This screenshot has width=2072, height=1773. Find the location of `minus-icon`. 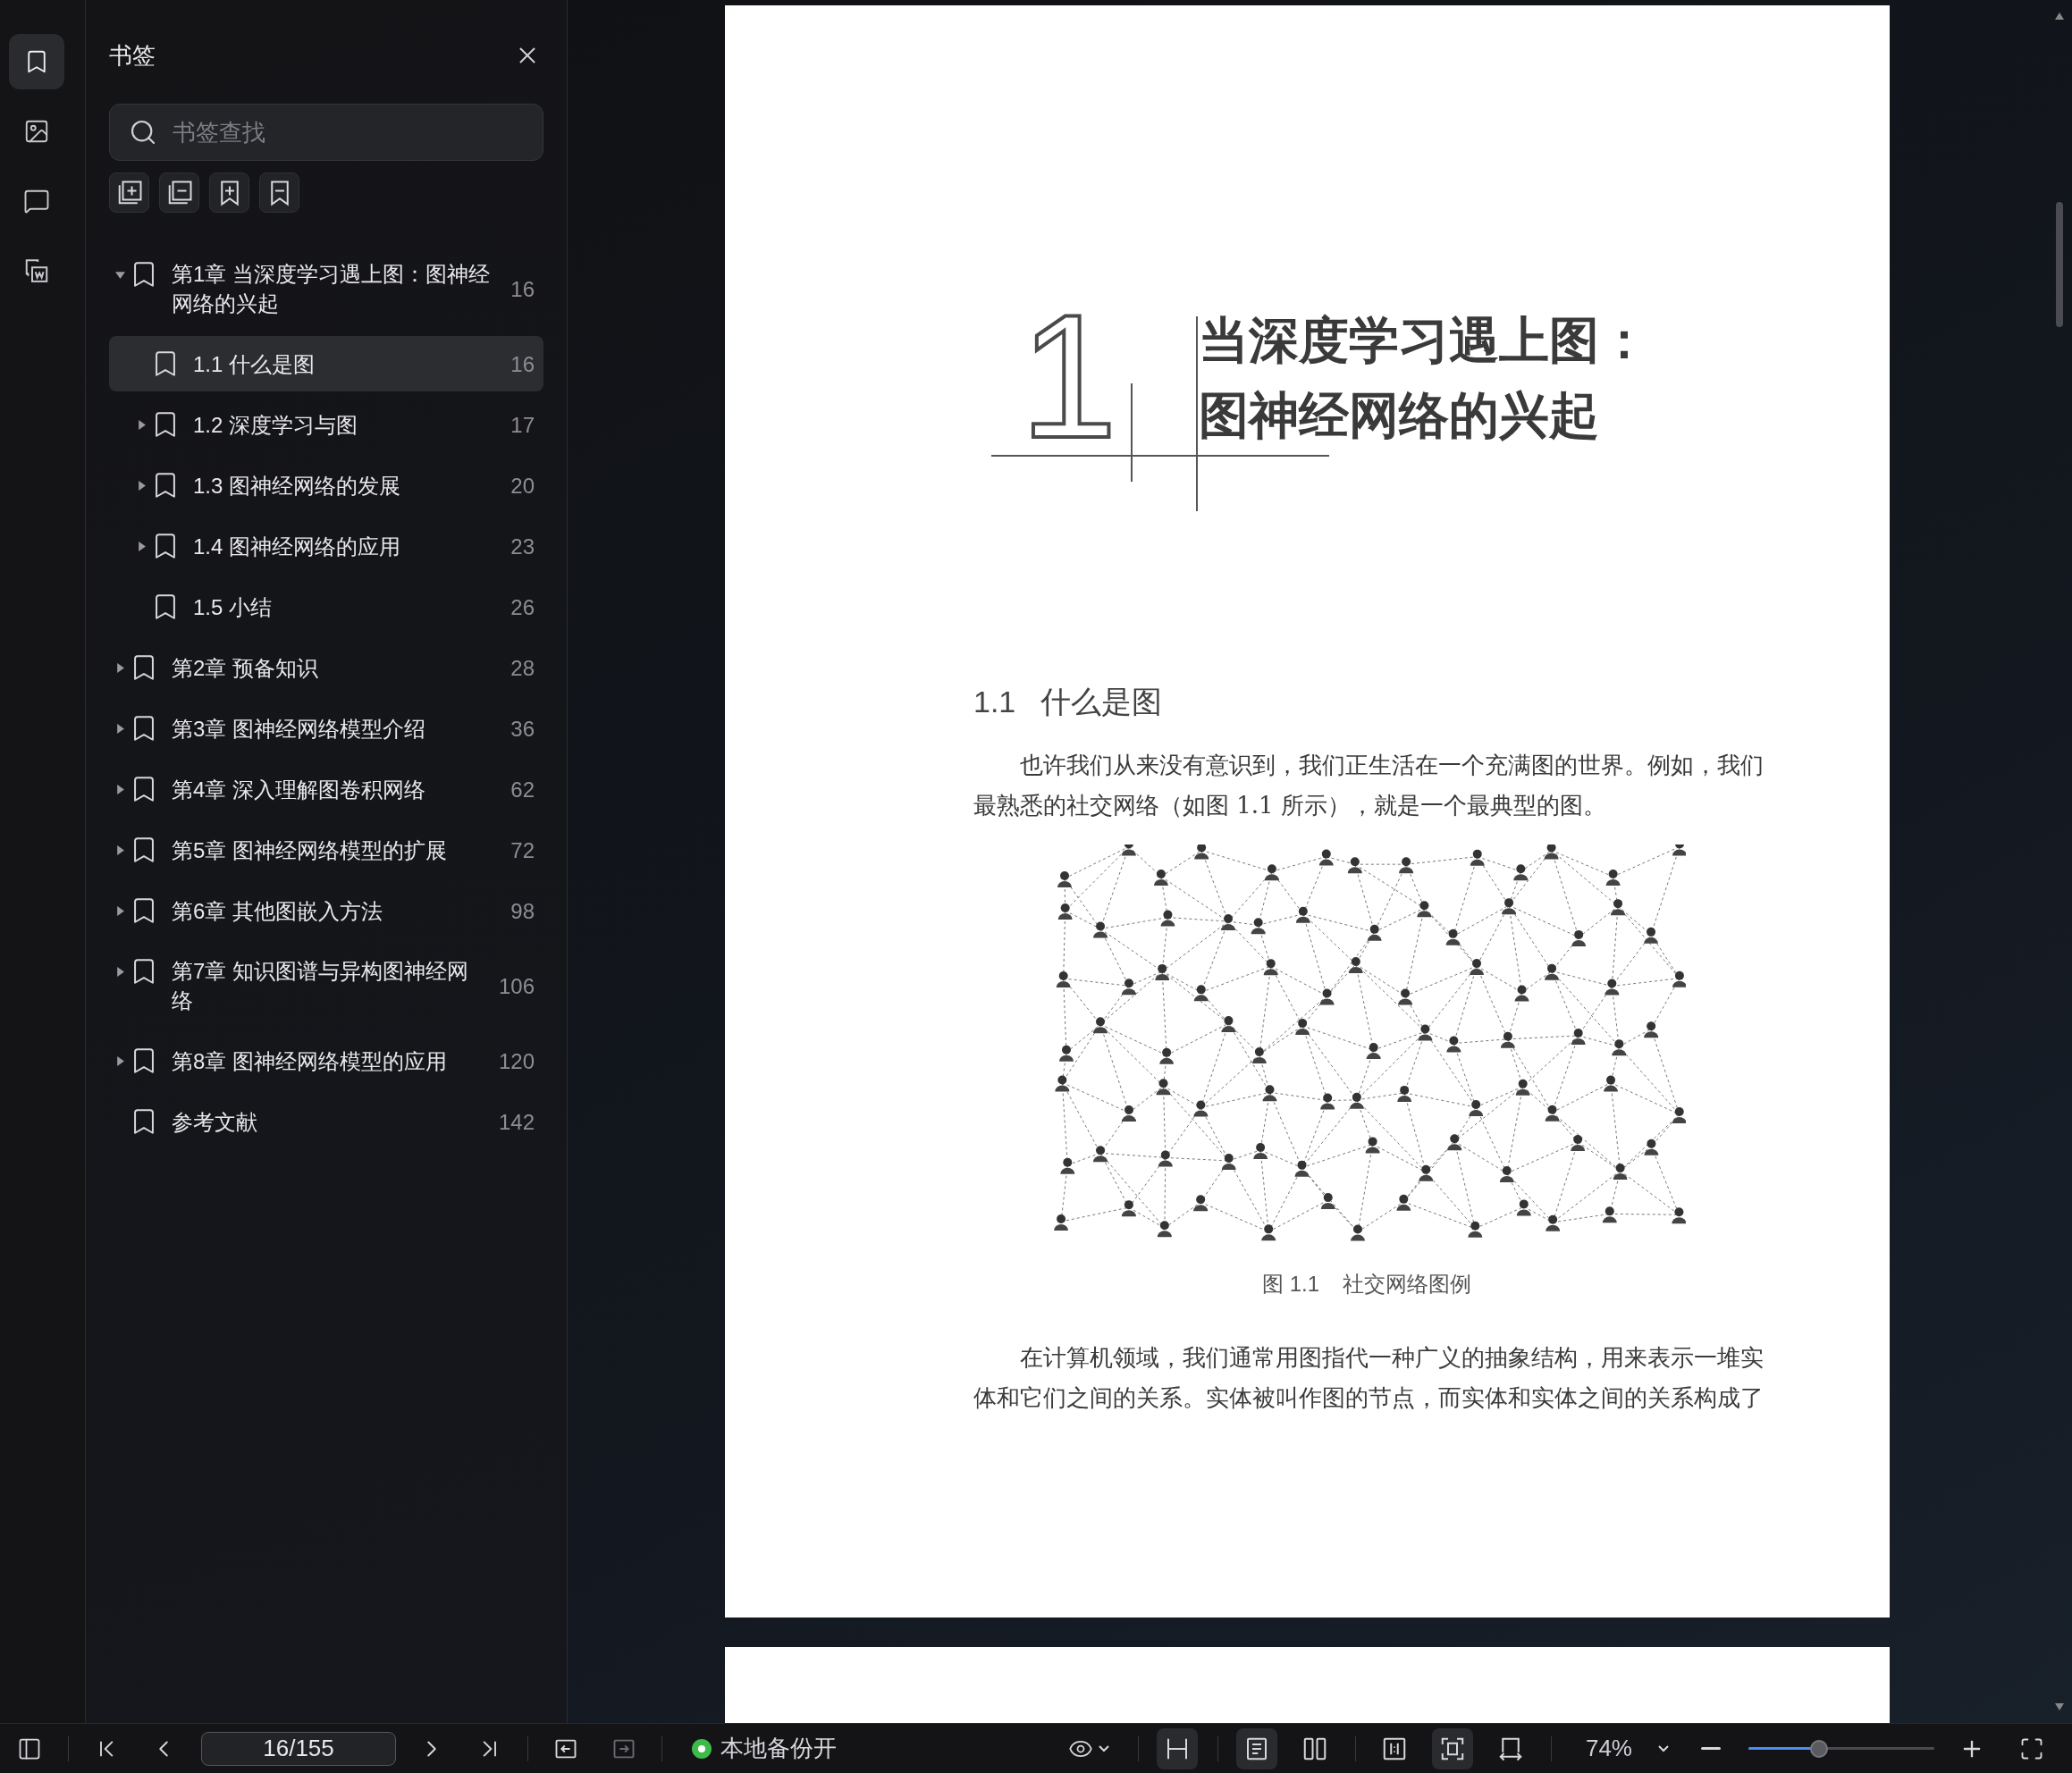

minus-icon is located at coordinates (1711, 1749).